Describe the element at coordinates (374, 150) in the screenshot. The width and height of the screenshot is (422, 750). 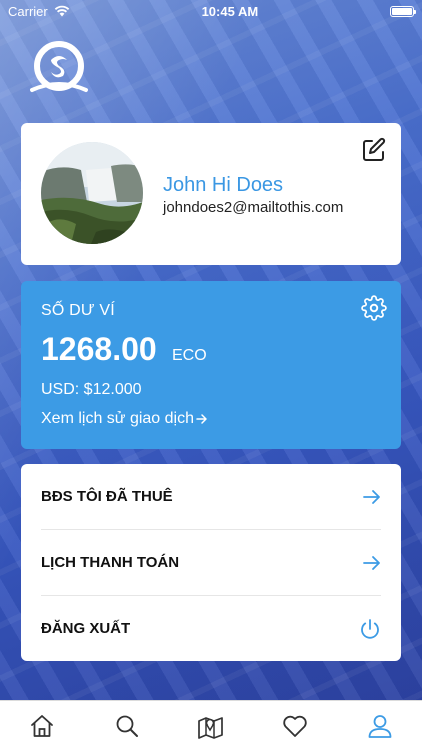
I see `edit-icon` at that location.